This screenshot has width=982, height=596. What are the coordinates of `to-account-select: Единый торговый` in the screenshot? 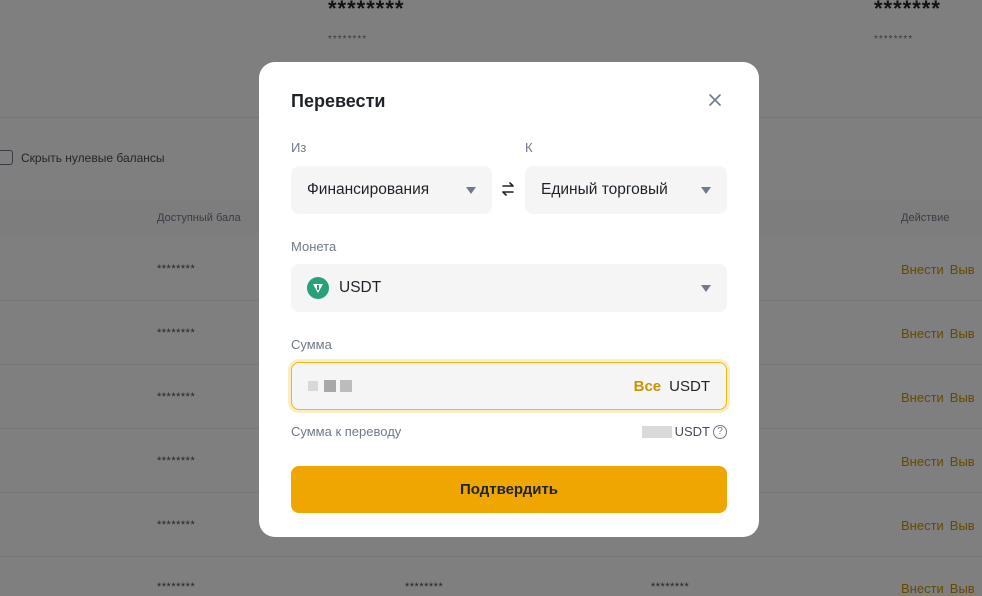 It's located at (626, 190).